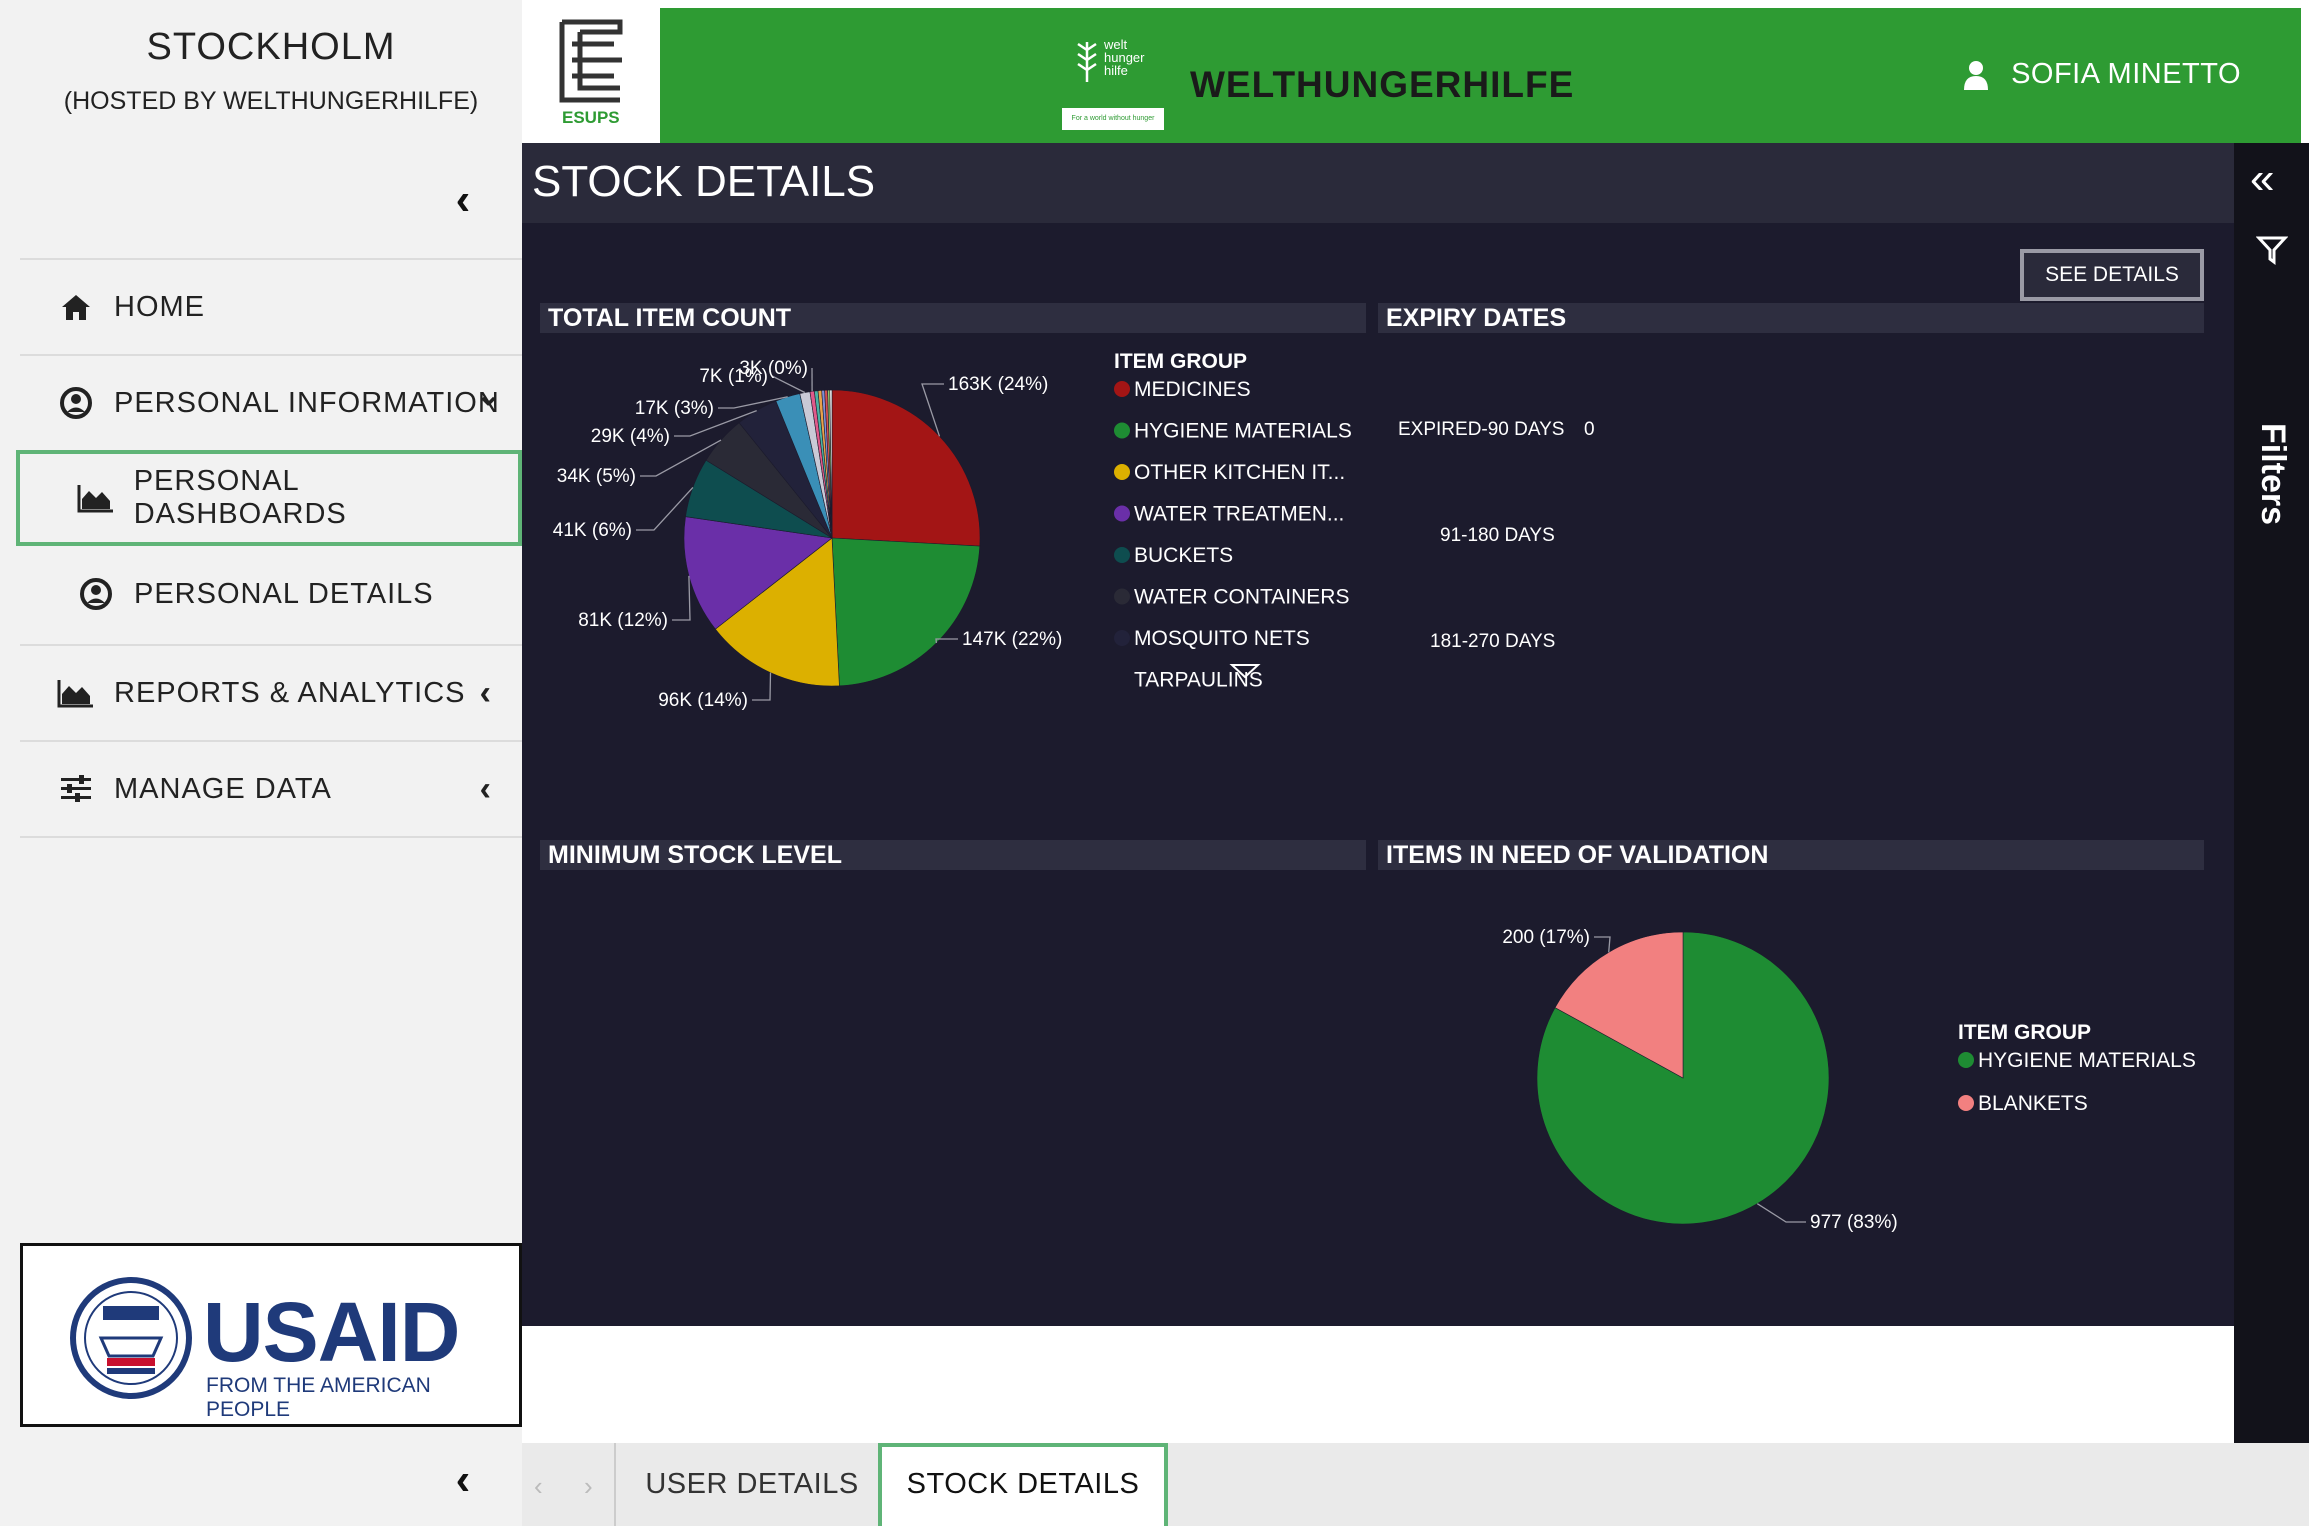  I want to click on expiry-dates-header: EXPIRY DATES, so click(1791, 318).